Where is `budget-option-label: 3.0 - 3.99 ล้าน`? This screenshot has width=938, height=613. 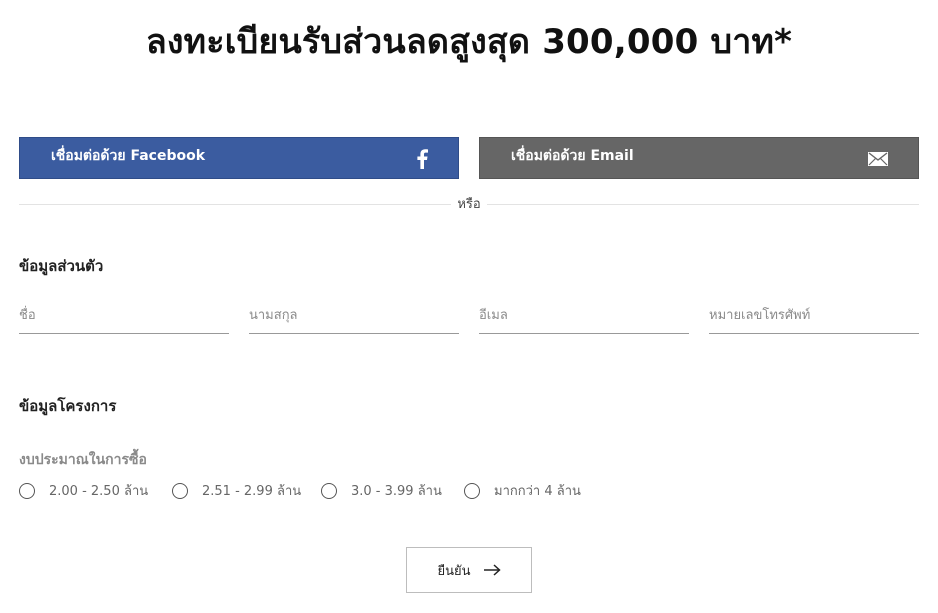 budget-option-label: 3.0 - 3.99 ล้าน is located at coordinates (396, 491).